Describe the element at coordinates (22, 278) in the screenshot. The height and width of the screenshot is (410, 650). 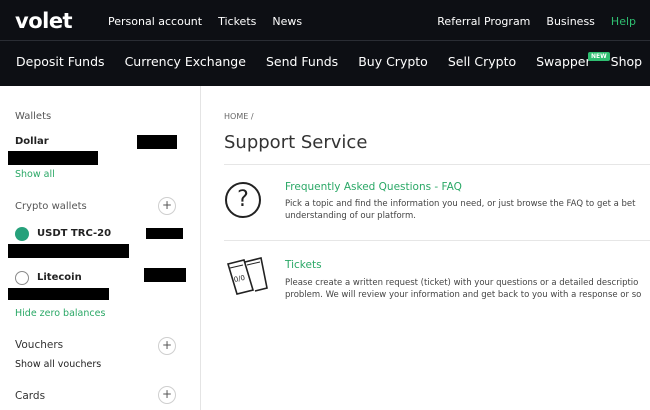
I see `litecoin-icon` at that location.